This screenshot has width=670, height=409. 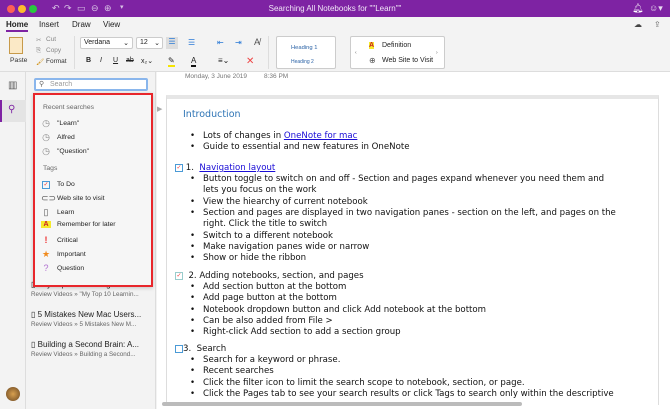 What do you see at coordinates (257, 42) in the screenshot?
I see `clear-formatting-button: A̸` at bounding box center [257, 42].